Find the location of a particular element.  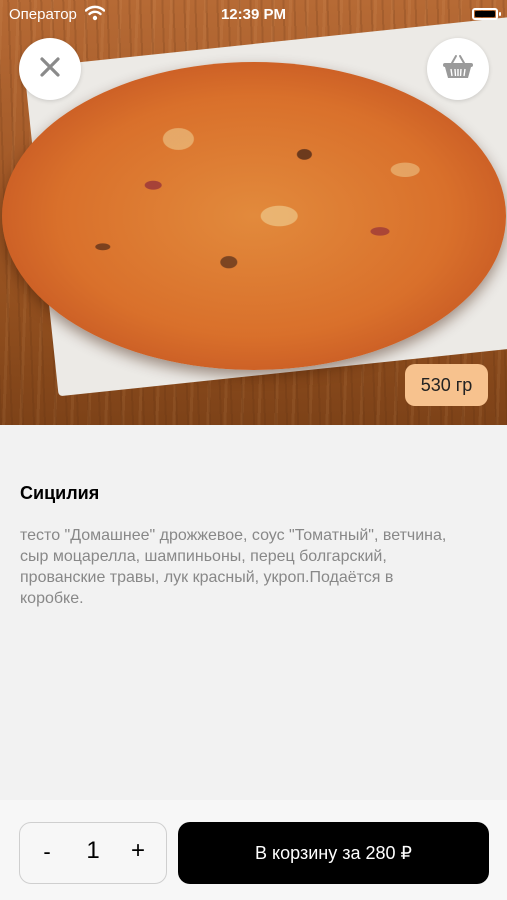

basket-icon is located at coordinates (458, 69).